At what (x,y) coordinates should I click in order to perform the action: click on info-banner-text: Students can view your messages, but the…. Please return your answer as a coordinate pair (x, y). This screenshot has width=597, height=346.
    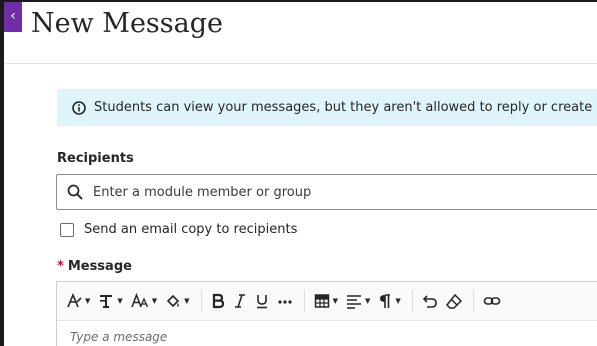
    Looking at the image, I should click on (345, 107).